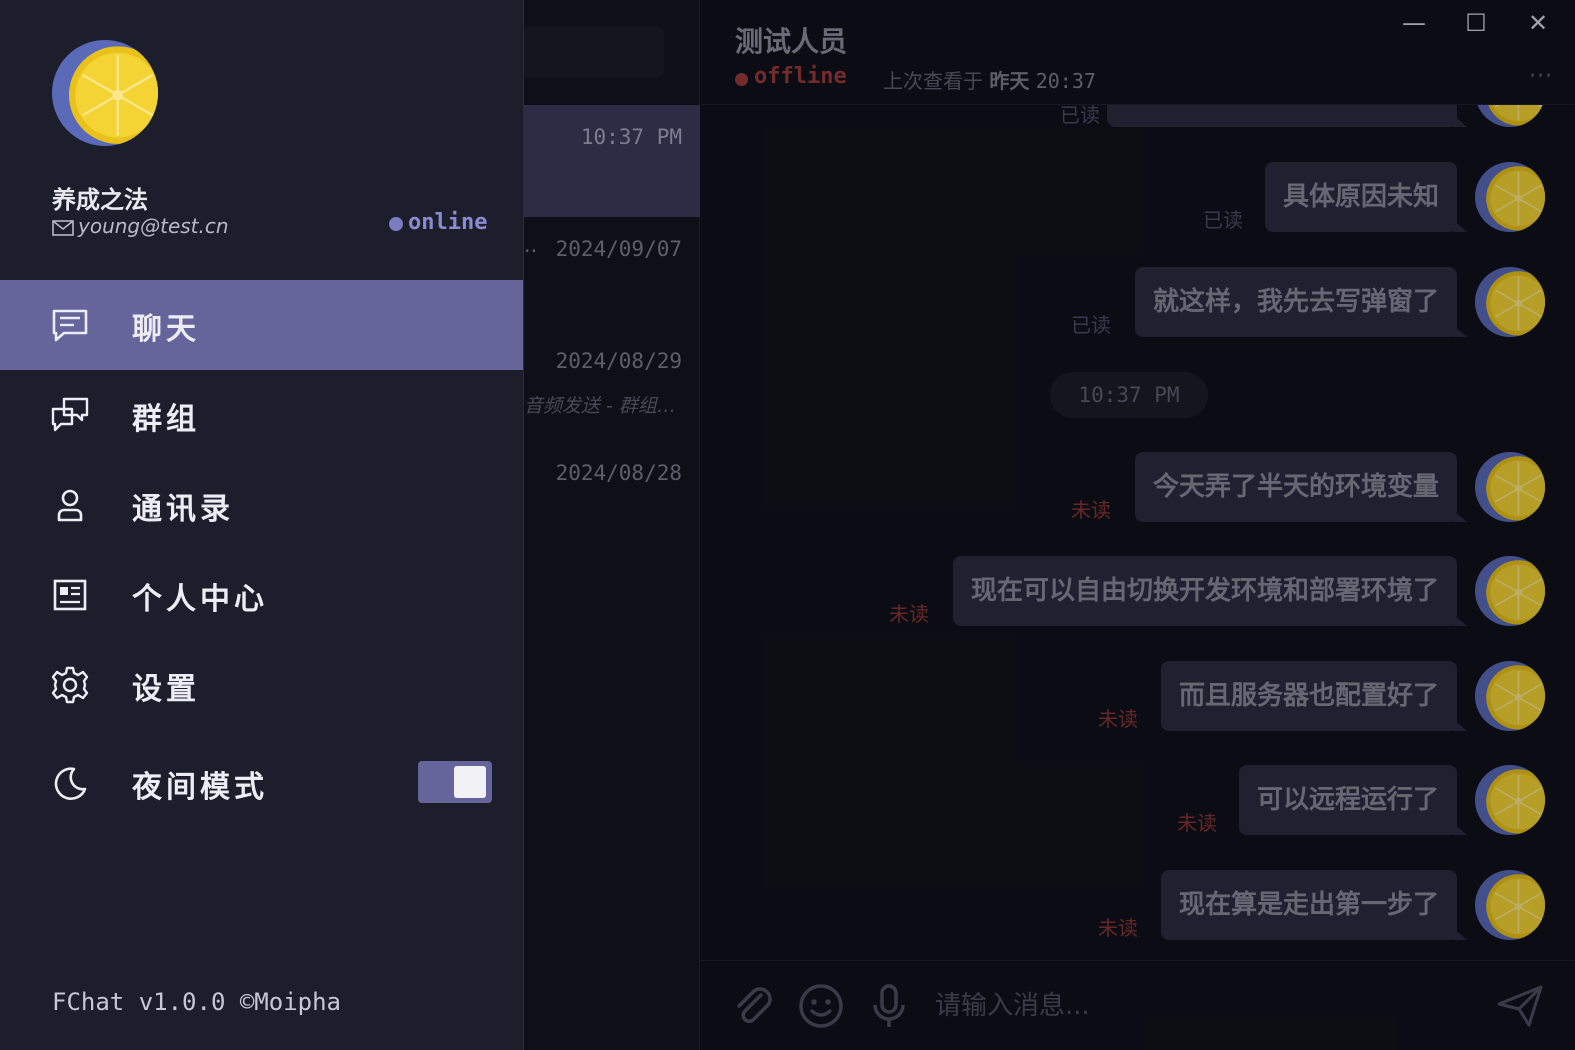  What do you see at coordinates (611, 273) in the screenshot?
I see `conversation-item: .. 2024/09/07` at bounding box center [611, 273].